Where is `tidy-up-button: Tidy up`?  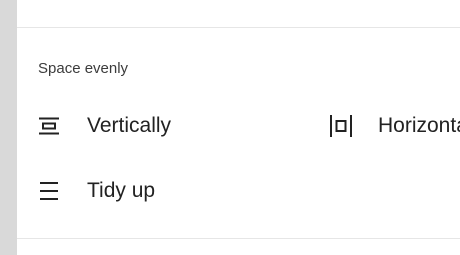
tidy-up-button: Tidy up is located at coordinates (96, 191).